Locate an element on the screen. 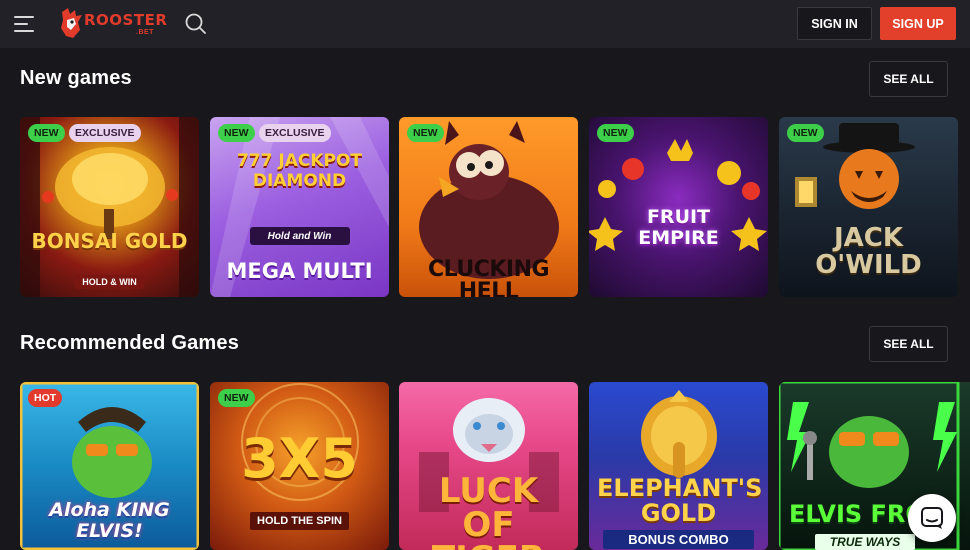  sign-in-button: SIGN IN is located at coordinates (834, 23).